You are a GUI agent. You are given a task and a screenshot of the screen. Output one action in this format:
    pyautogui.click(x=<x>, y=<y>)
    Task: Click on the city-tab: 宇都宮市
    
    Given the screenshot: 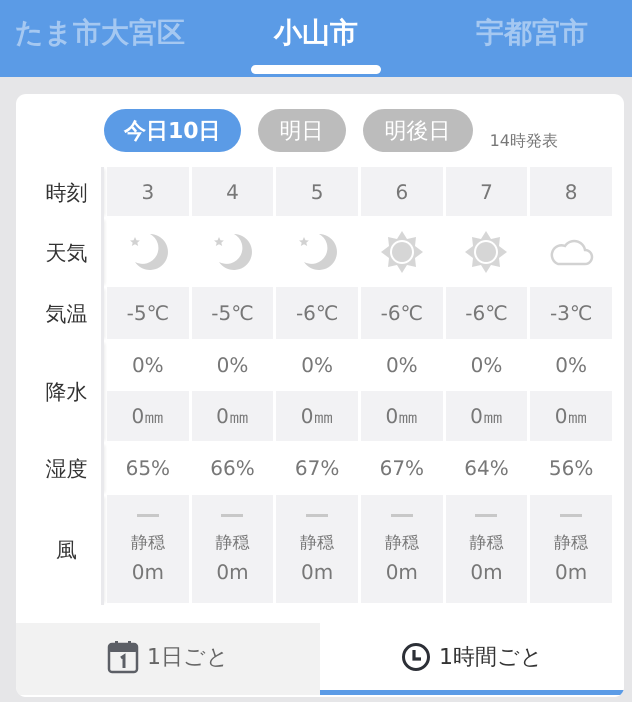 What is the action you would take?
    pyautogui.click(x=532, y=38)
    